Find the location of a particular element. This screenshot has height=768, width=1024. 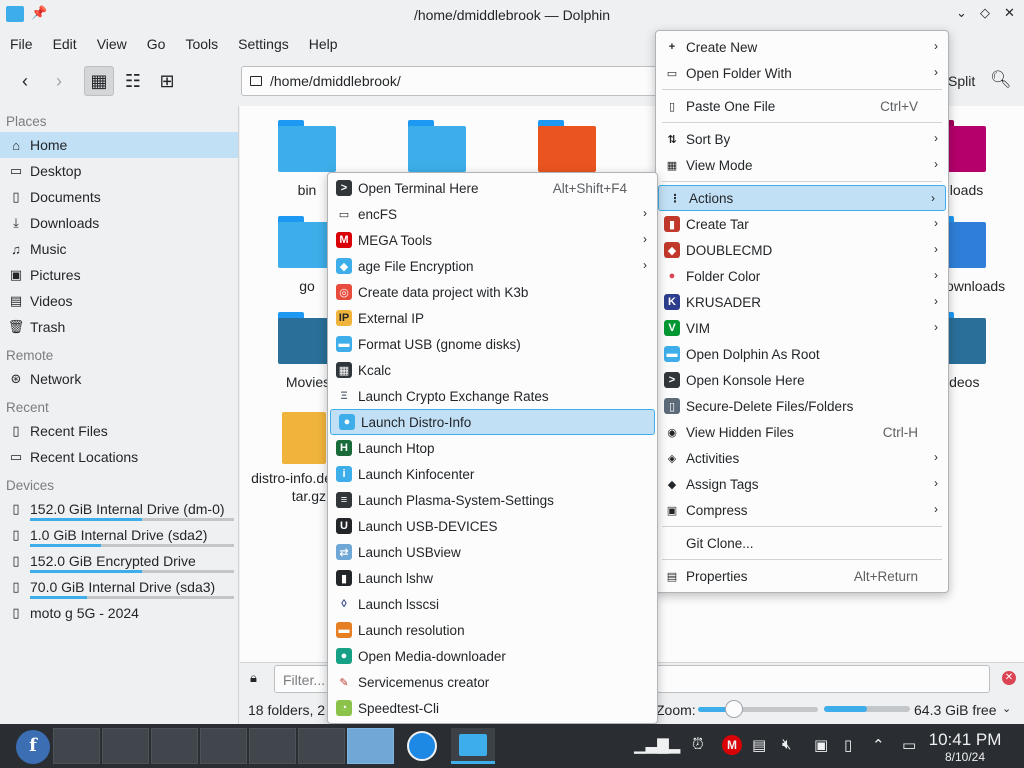

forward-button: › is located at coordinates (59, 81).